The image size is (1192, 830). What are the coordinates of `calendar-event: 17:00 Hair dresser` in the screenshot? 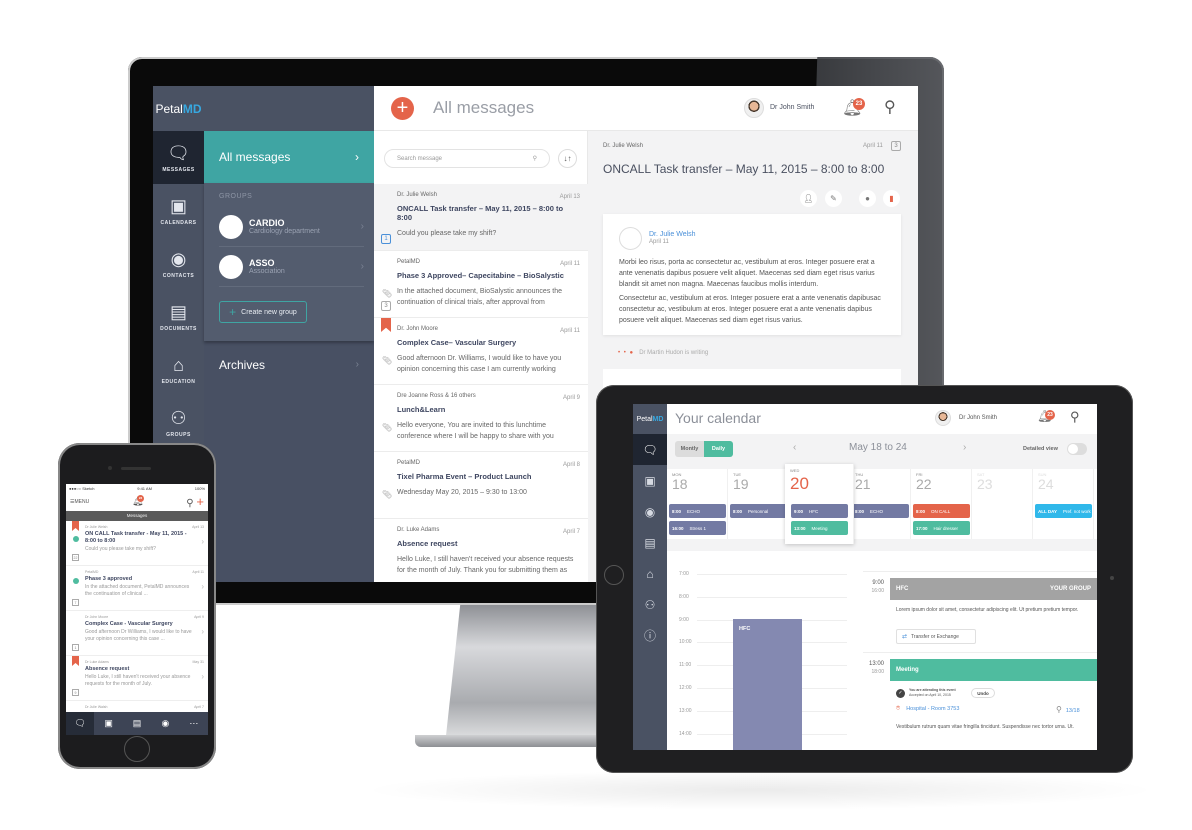 It's located at (941, 528).